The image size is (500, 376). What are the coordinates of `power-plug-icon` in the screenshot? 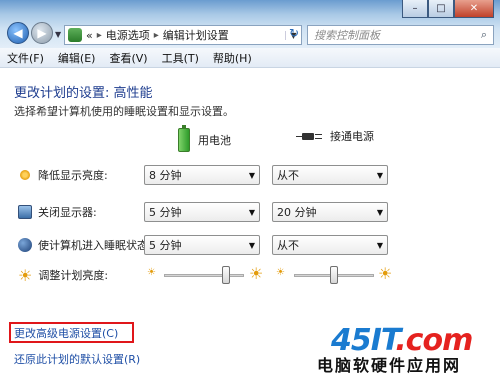 It's located at (309, 136).